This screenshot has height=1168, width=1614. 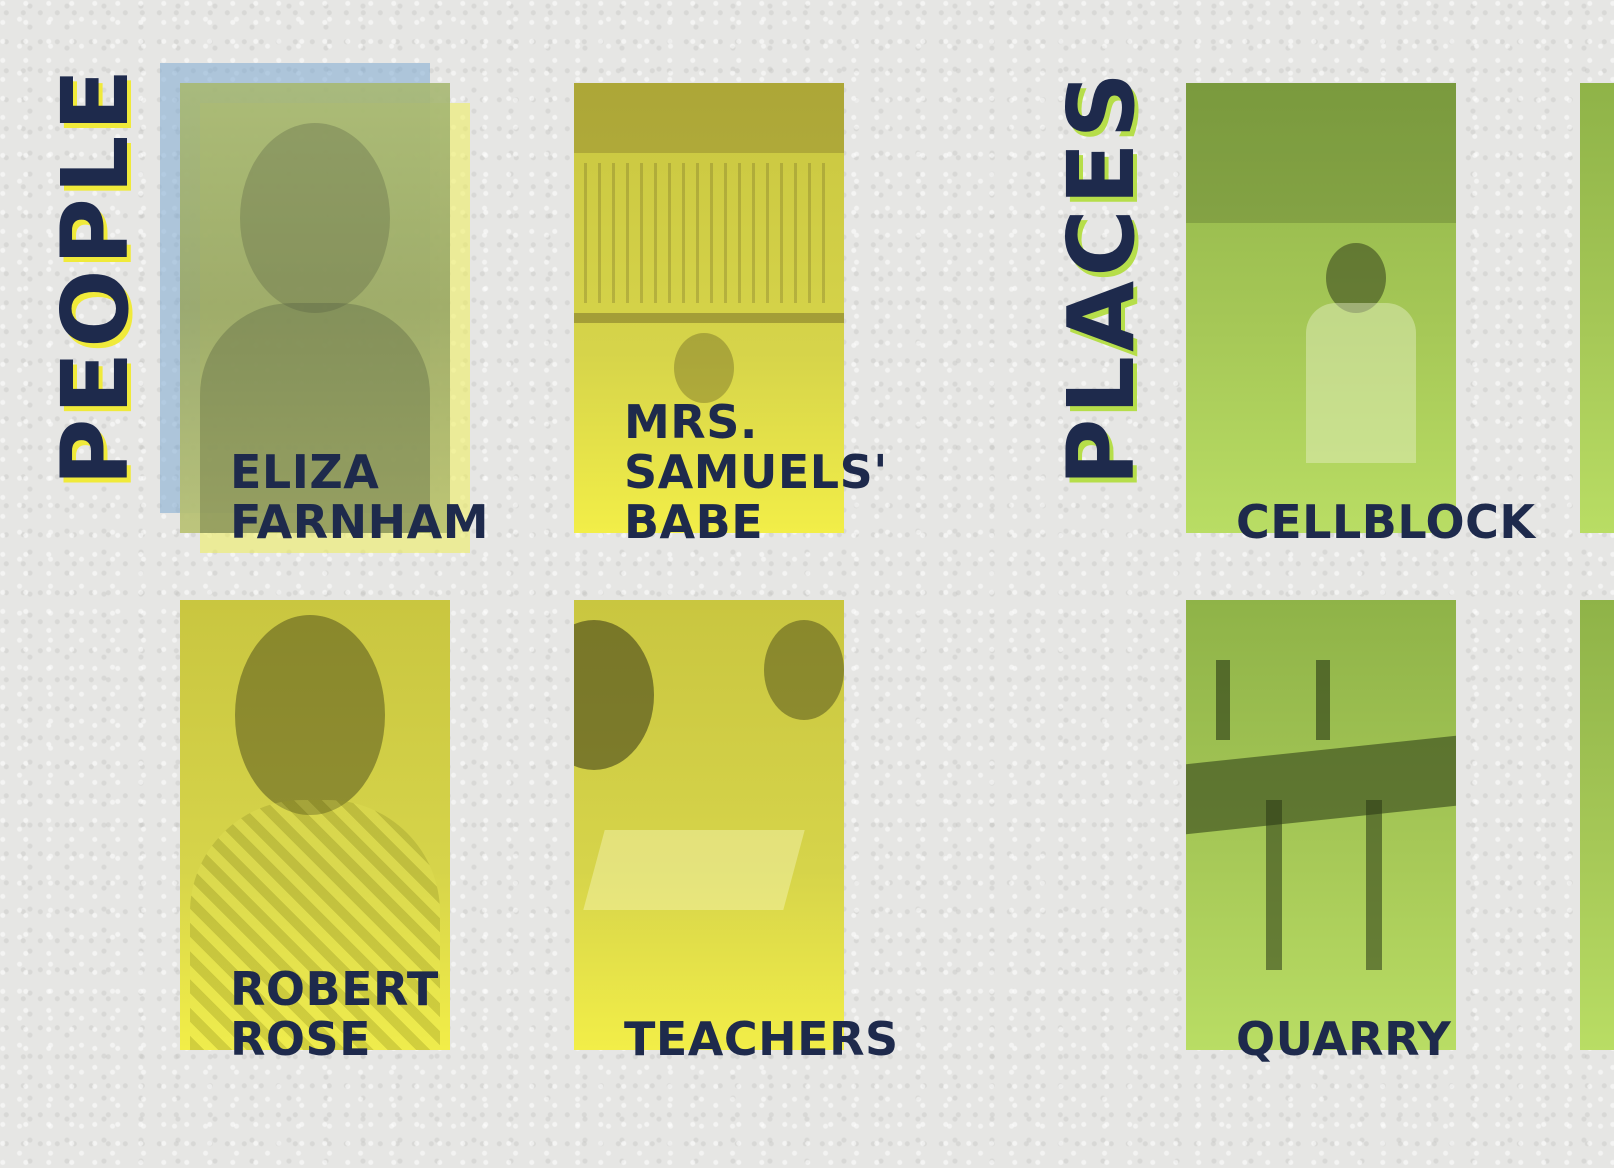 I want to click on card-label: MRS. SAMUELS' BABE, so click(x=756, y=472).